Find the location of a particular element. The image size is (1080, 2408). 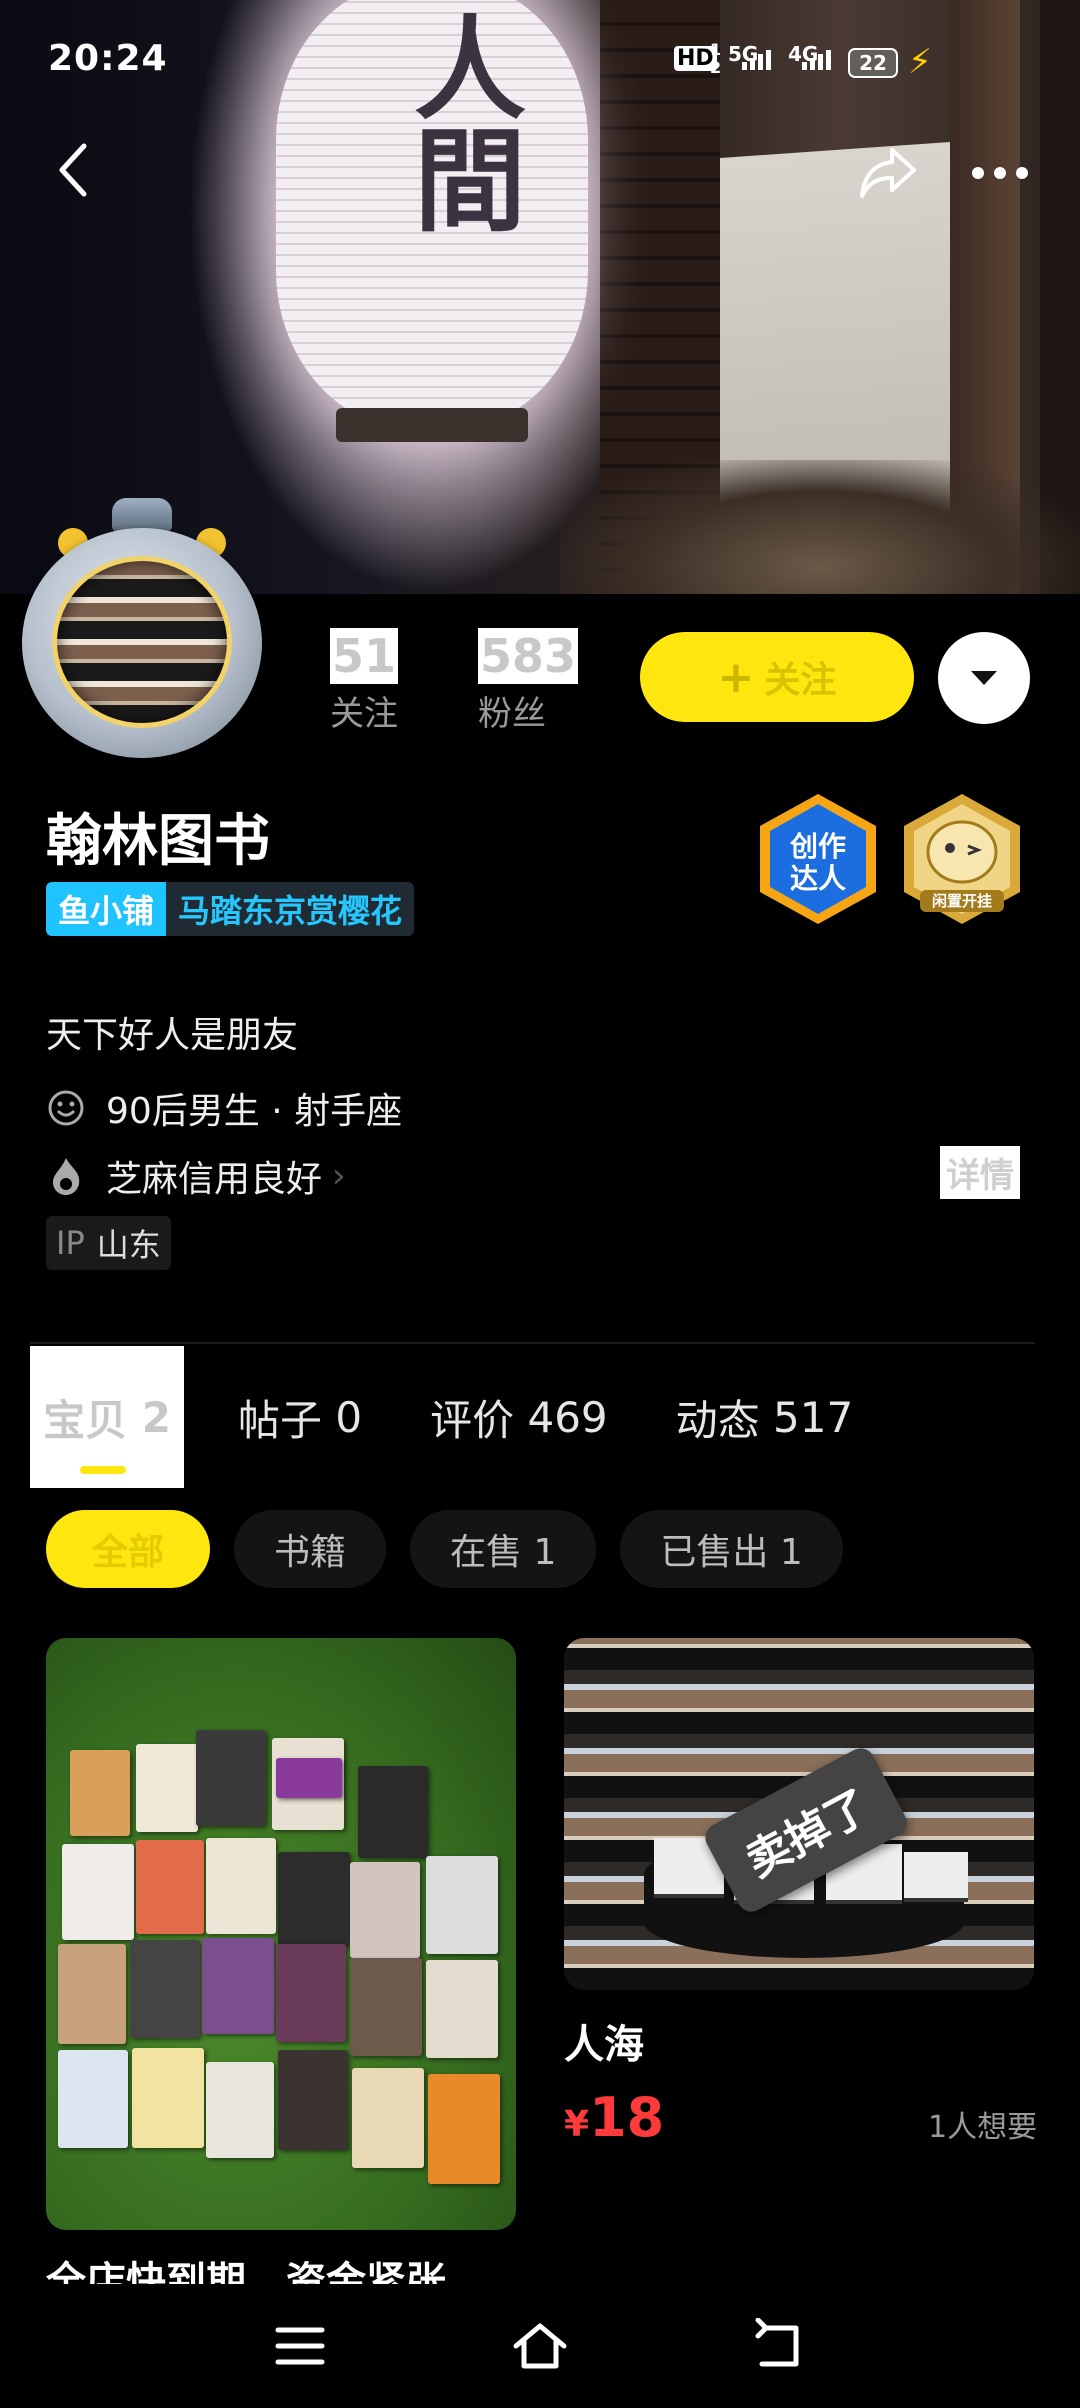

more-options-button is located at coordinates (1004, 173).